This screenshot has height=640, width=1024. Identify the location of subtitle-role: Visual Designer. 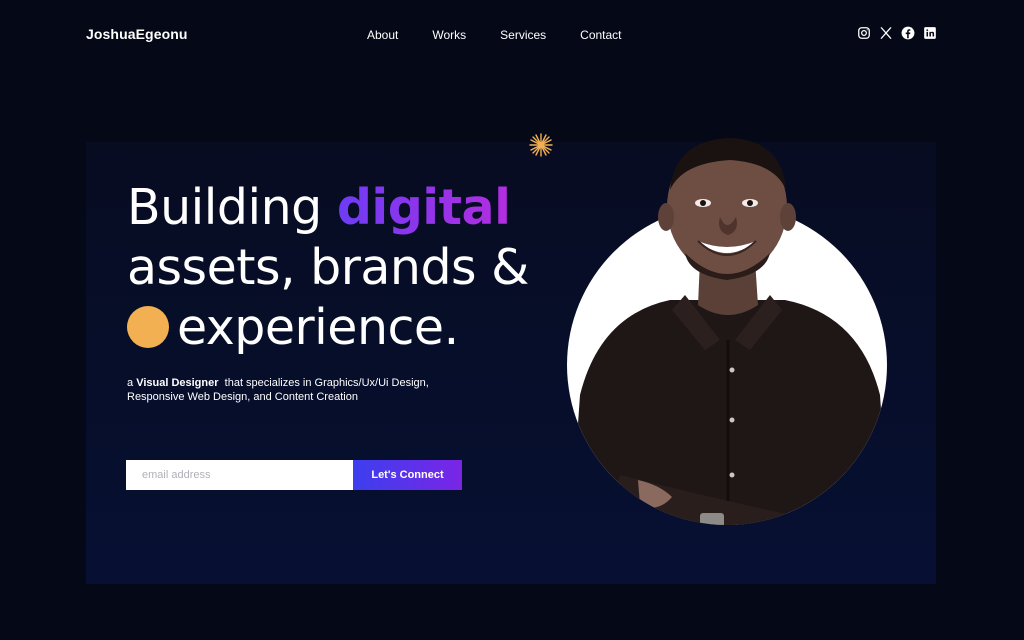
(177, 383).